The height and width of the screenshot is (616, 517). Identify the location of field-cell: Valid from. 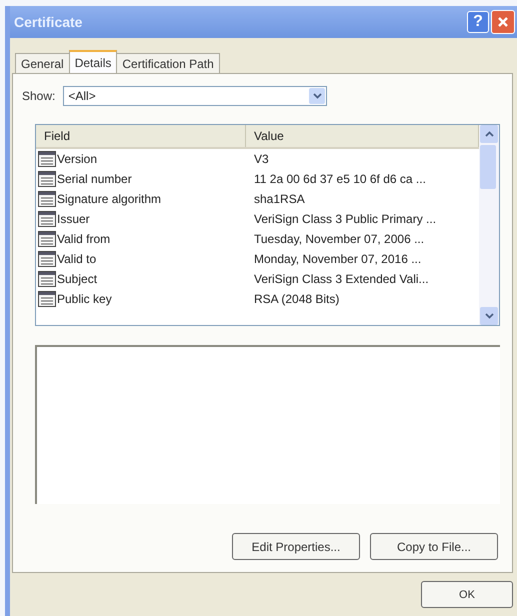
(141, 239).